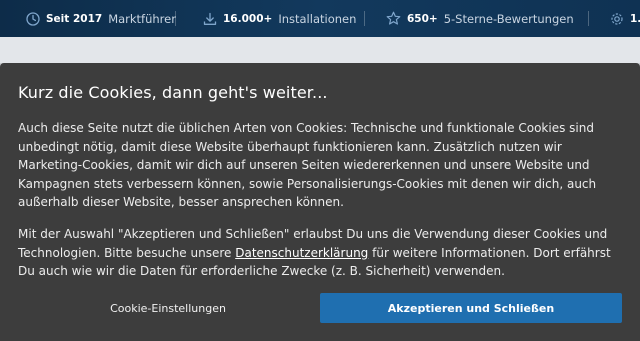 This screenshot has width=640, height=341. I want to click on usp-strong: 1.3, so click(635, 18).